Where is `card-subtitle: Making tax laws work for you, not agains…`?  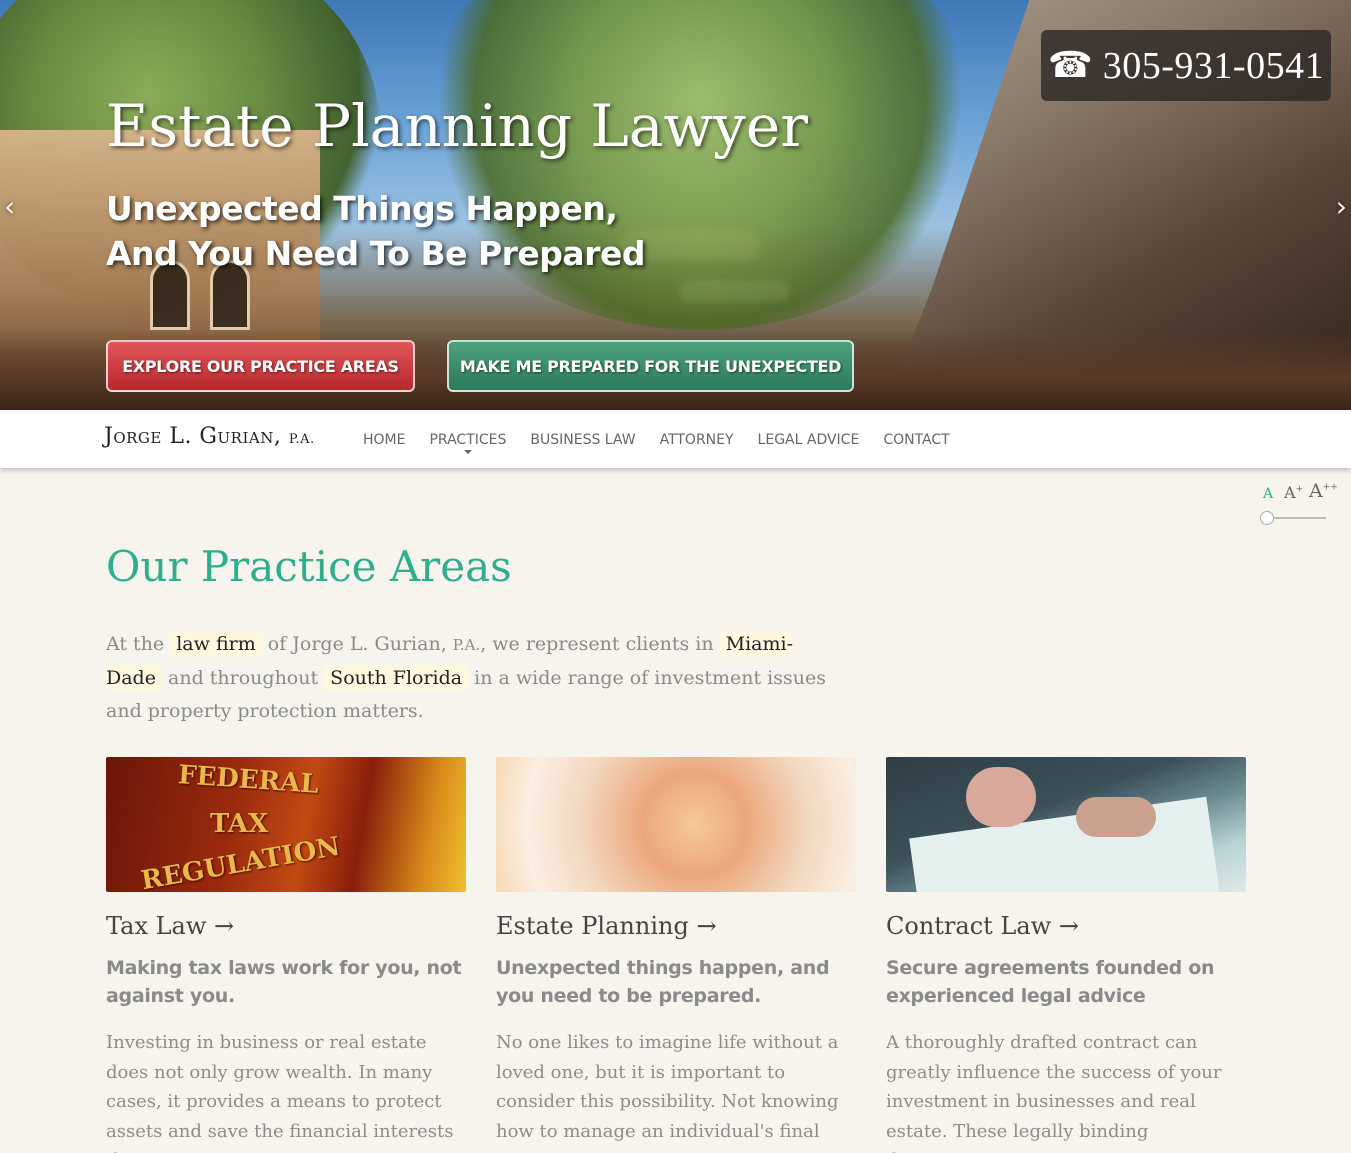 card-subtitle: Making tax laws work for you, not agains… is located at coordinates (284, 982).